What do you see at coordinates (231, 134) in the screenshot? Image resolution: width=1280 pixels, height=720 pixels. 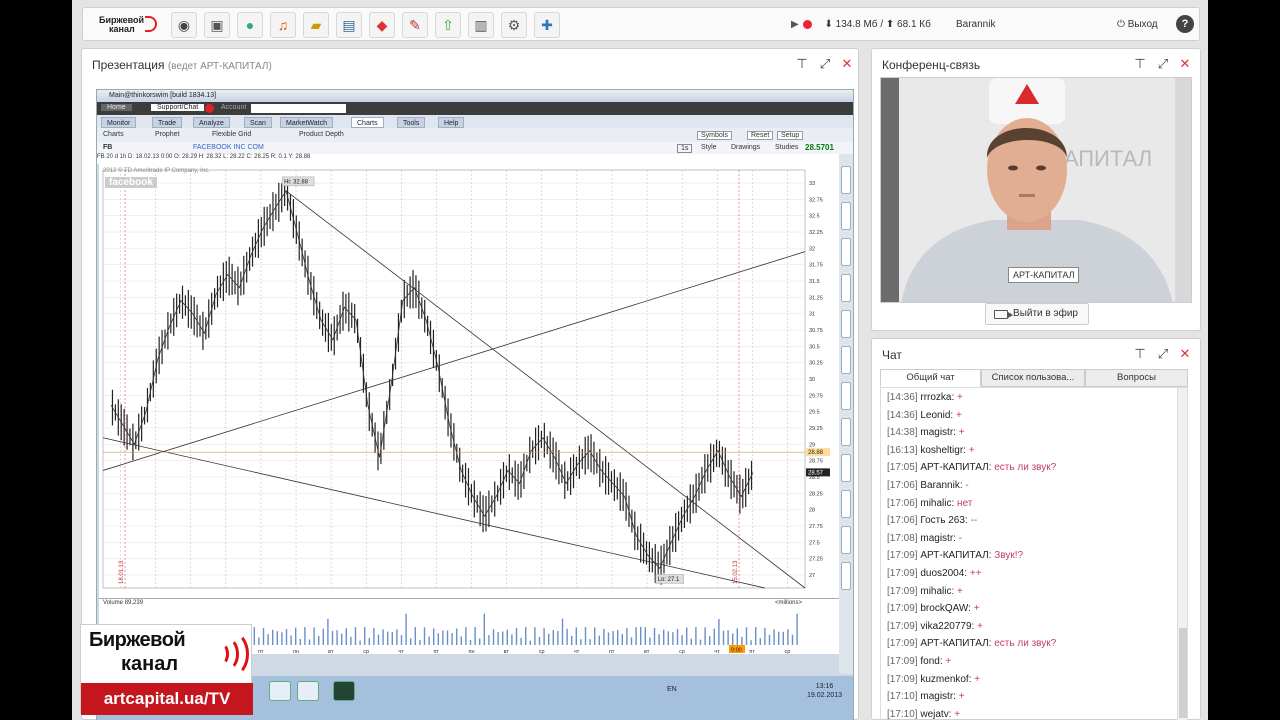 I see `tos-subtab-flexible-grid: Flexible Grid` at bounding box center [231, 134].